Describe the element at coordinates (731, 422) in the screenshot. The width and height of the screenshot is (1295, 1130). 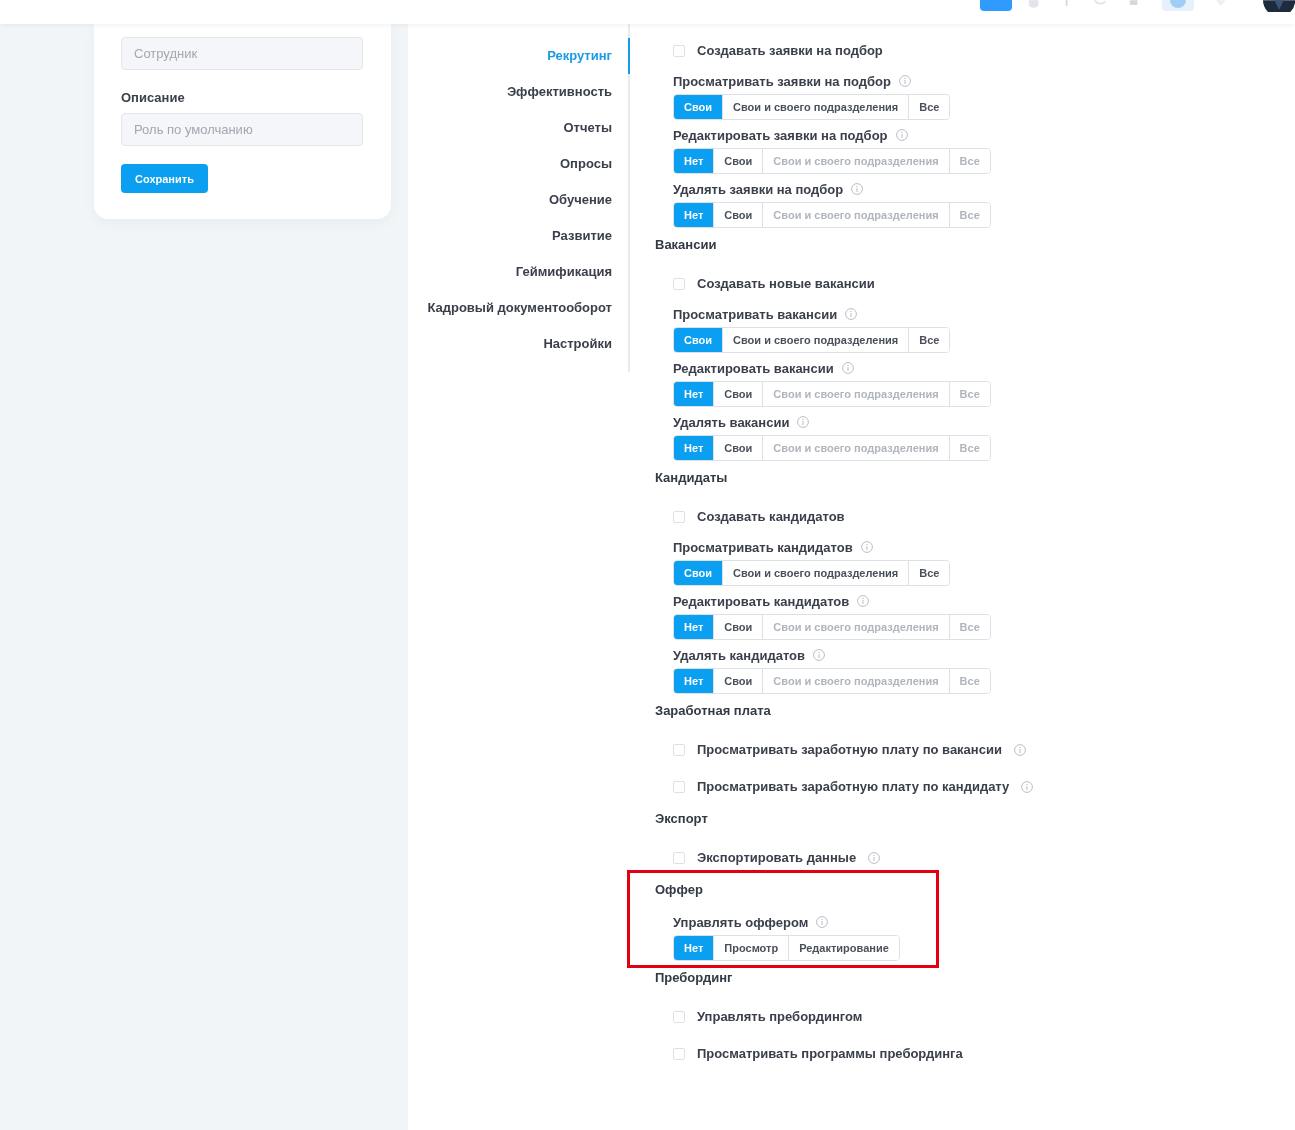
I see `permission-label: Удалять вакансии` at that location.